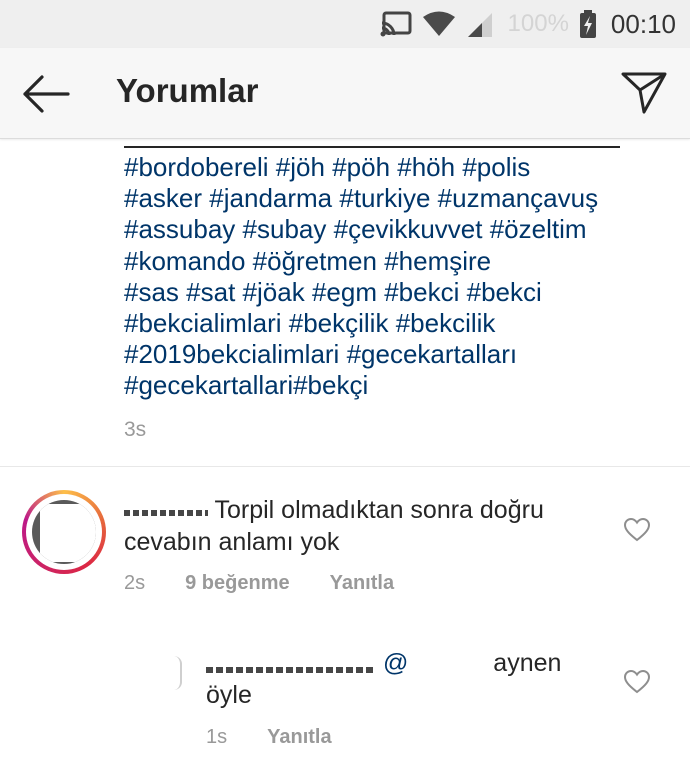 This screenshot has width=690, height=783. I want to click on cast-icon, so click(396, 24).